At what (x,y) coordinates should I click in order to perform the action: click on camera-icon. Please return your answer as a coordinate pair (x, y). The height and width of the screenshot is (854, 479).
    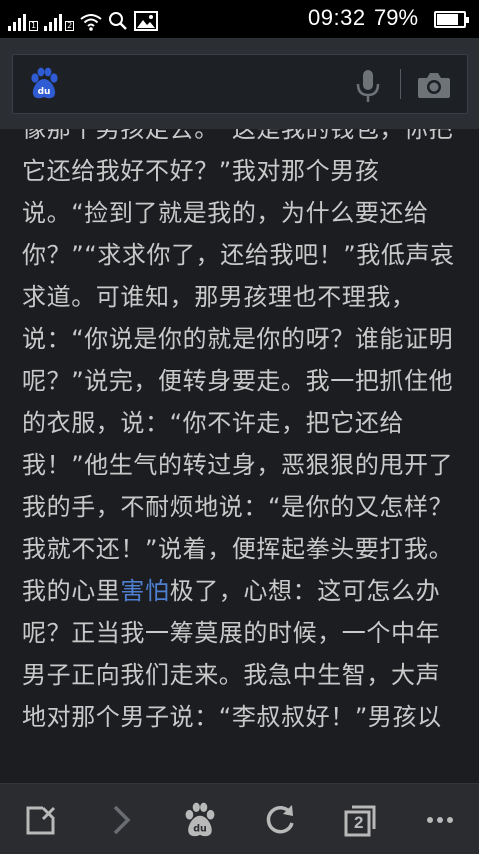
    Looking at the image, I should click on (434, 85).